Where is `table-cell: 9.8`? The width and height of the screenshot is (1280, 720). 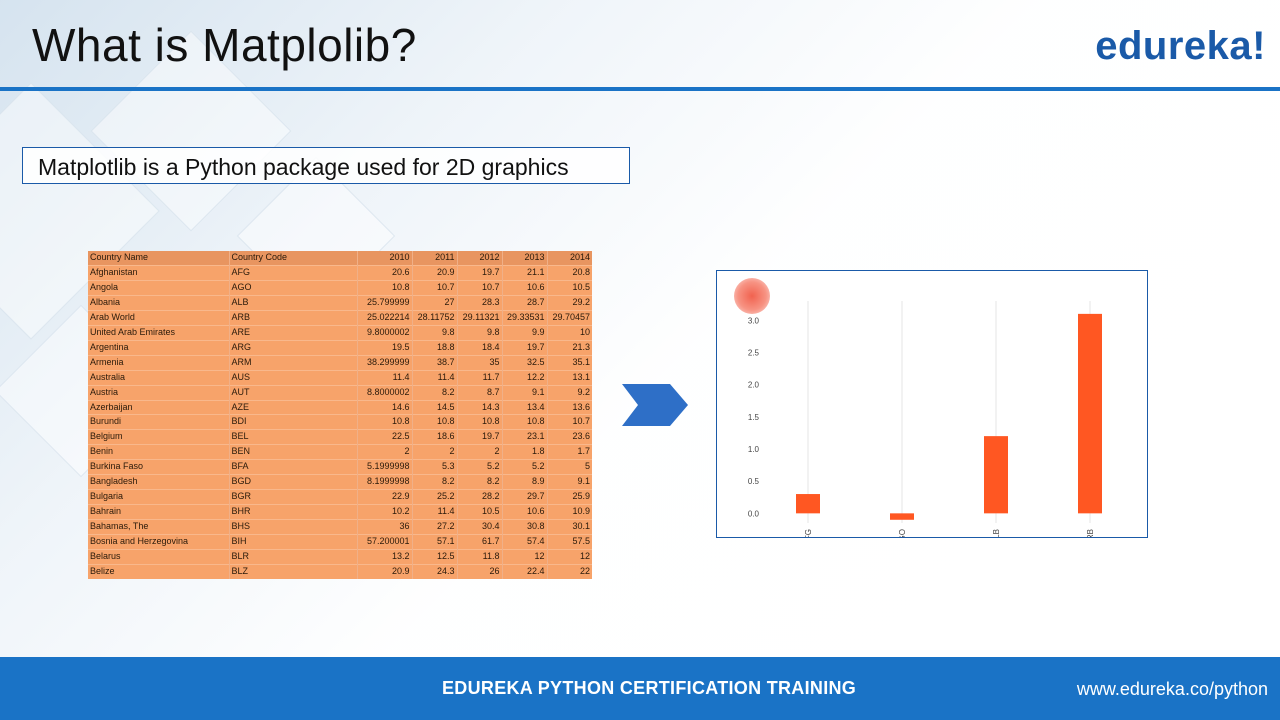 table-cell: 9.8 is located at coordinates (434, 332).